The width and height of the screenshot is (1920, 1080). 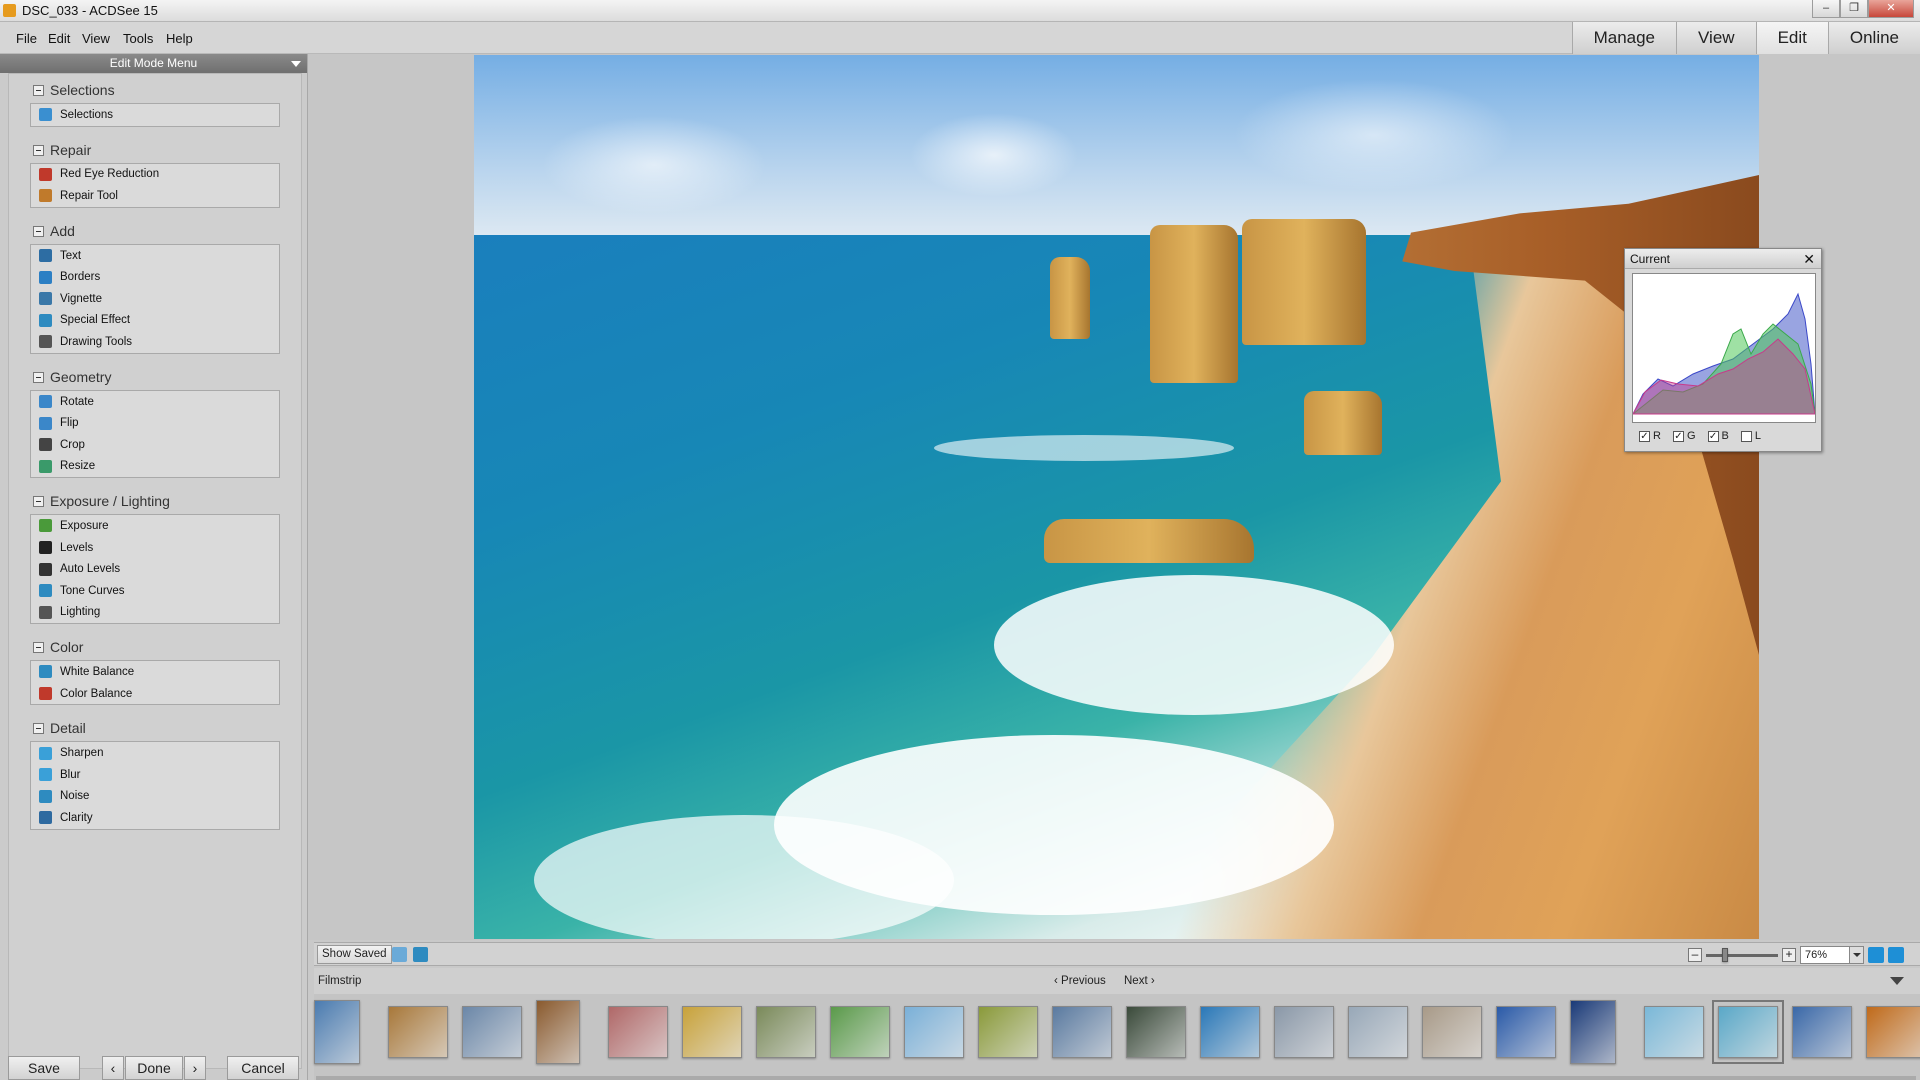 I want to click on show-saved-button: Show Saved, so click(x=354, y=954).